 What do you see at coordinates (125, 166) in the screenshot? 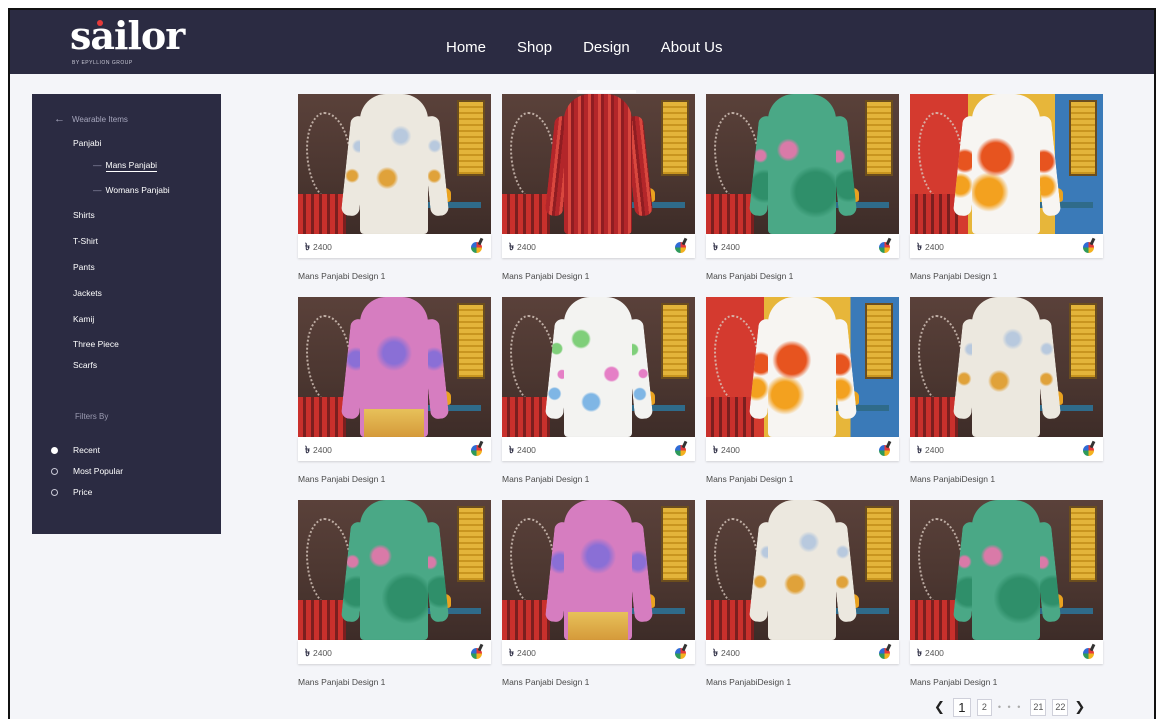
I see `subcategory-mans-panjabi: — Mans Panjabi` at bounding box center [125, 166].